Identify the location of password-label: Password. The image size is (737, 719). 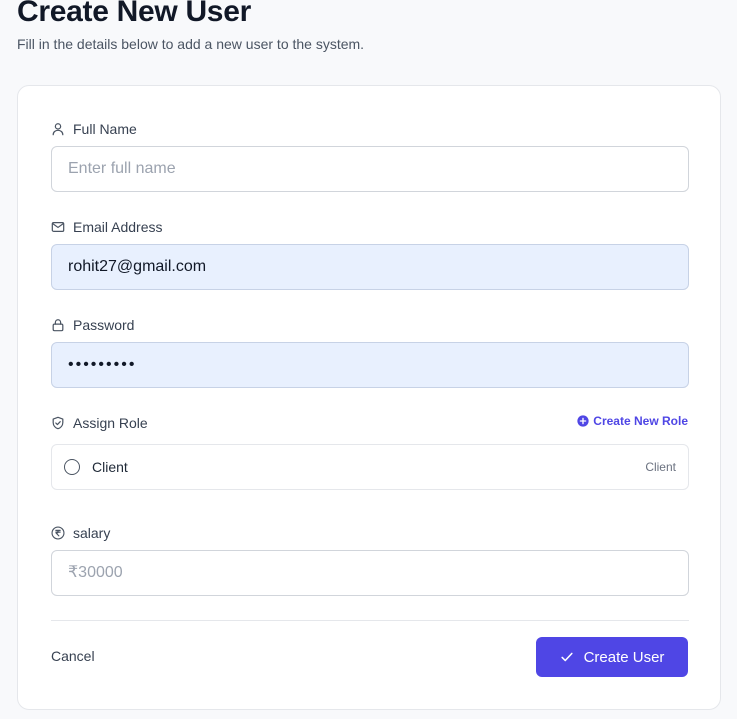
(92, 325).